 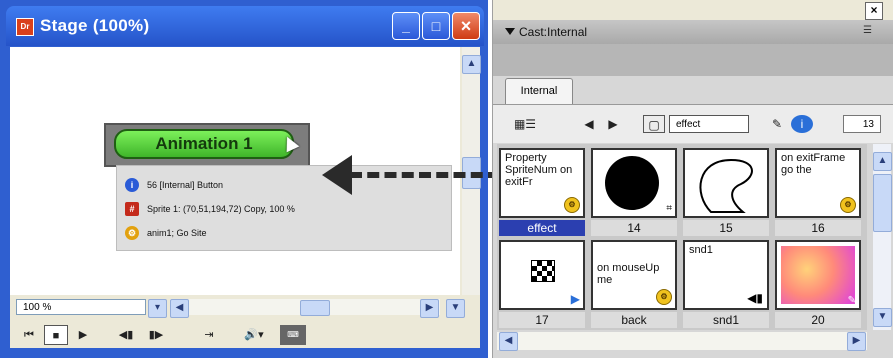 What do you see at coordinates (185, 185) in the screenshot?
I see `info-row-text: 56 [Internal] Button` at bounding box center [185, 185].